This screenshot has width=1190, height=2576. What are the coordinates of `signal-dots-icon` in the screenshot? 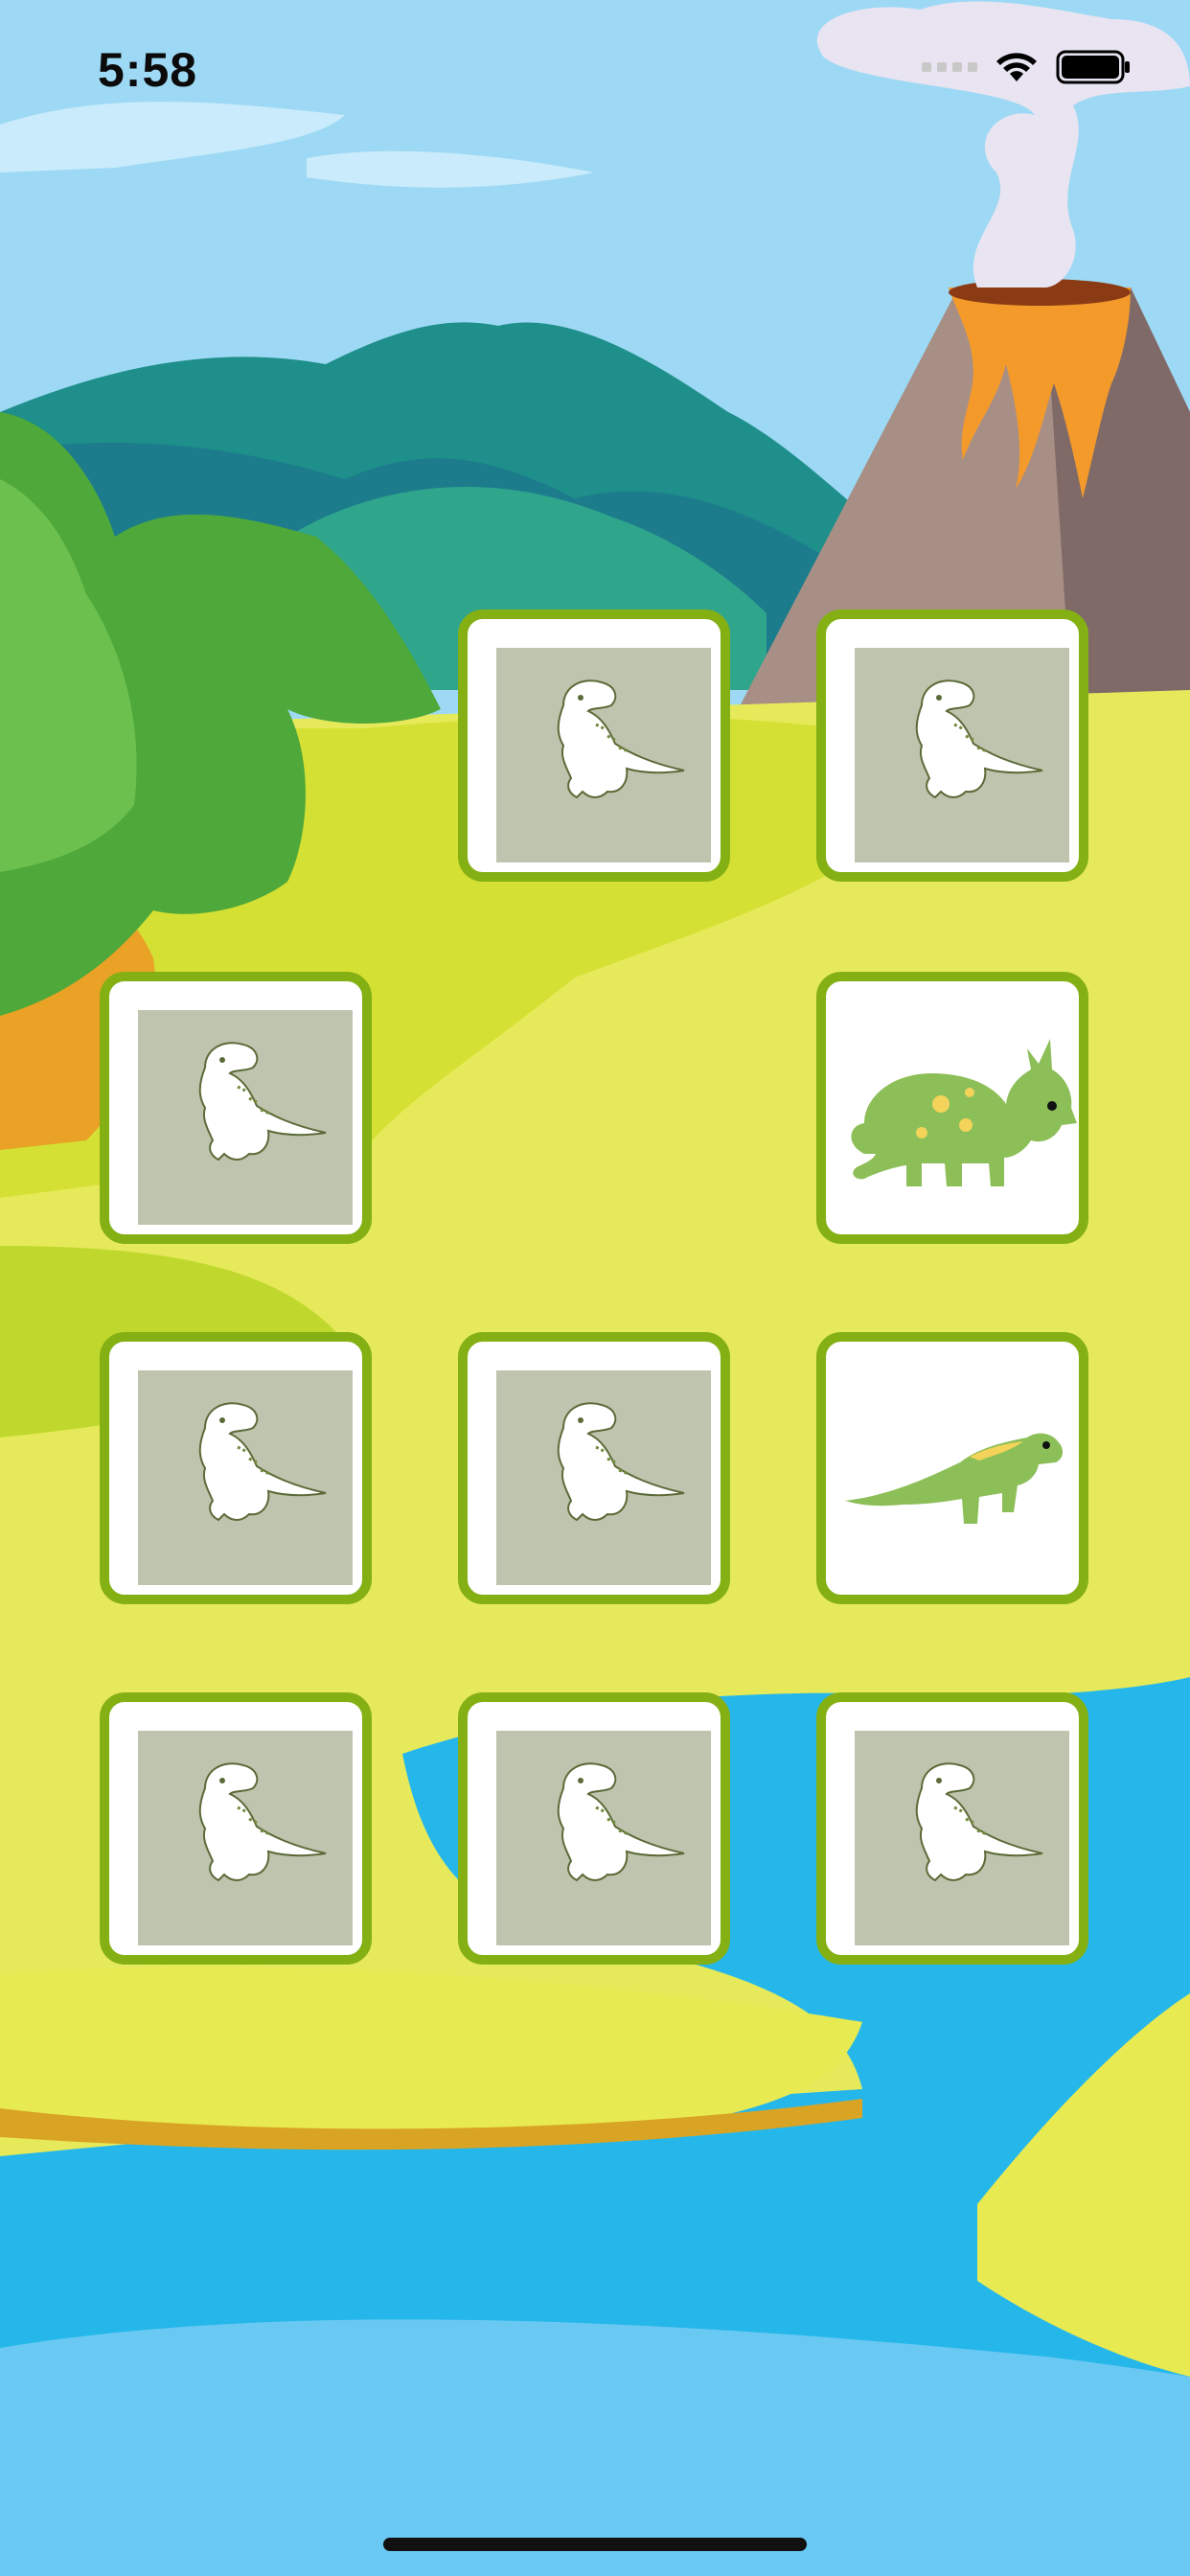 It's located at (950, 67).